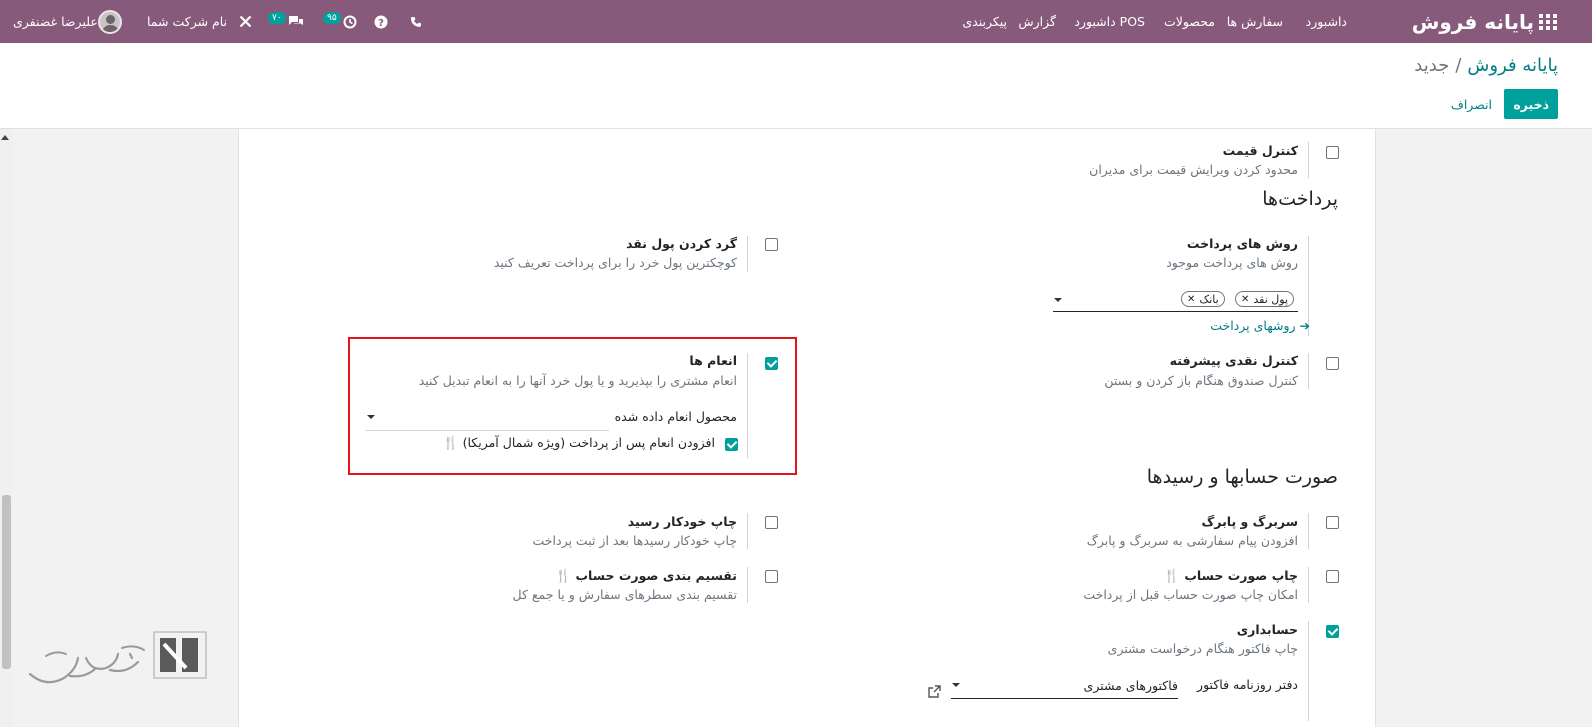  I want to click on messages-count-badge: ۷۰, so click(277, 17).